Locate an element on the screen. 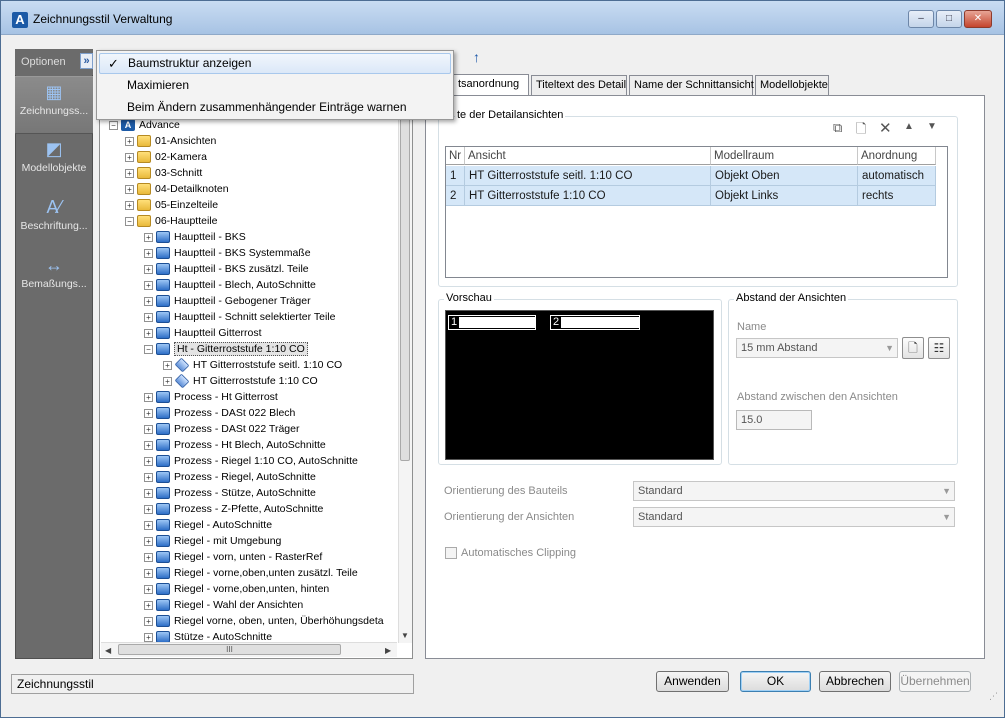 Image resolution: width=1005 pixels, height=718 pixels. tree-node: + Hauptteil Gitterrost is located at coordinates (203, 333).